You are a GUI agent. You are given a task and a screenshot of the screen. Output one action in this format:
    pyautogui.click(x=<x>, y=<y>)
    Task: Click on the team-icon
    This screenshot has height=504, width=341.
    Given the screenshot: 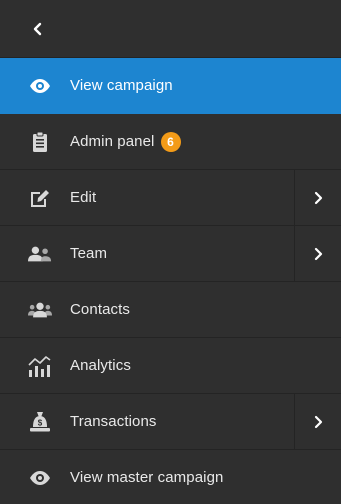 What is the action you would take?
    pyautogui.click(x=40, y=254)
    